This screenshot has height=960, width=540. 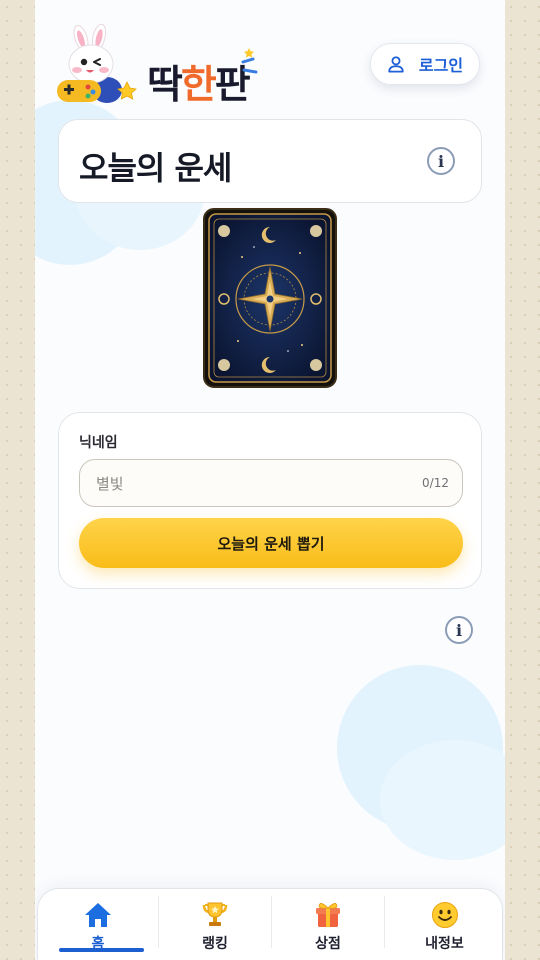 I want to click on info-button-secondary: i, so click(x=459, y=630).